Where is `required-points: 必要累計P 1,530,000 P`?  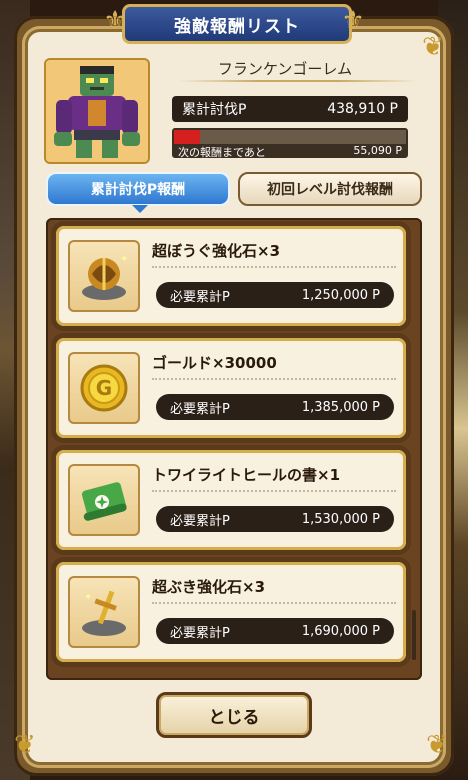
required-points: 必要累計P 1,530,000 P is located at coordinates (275, 519).